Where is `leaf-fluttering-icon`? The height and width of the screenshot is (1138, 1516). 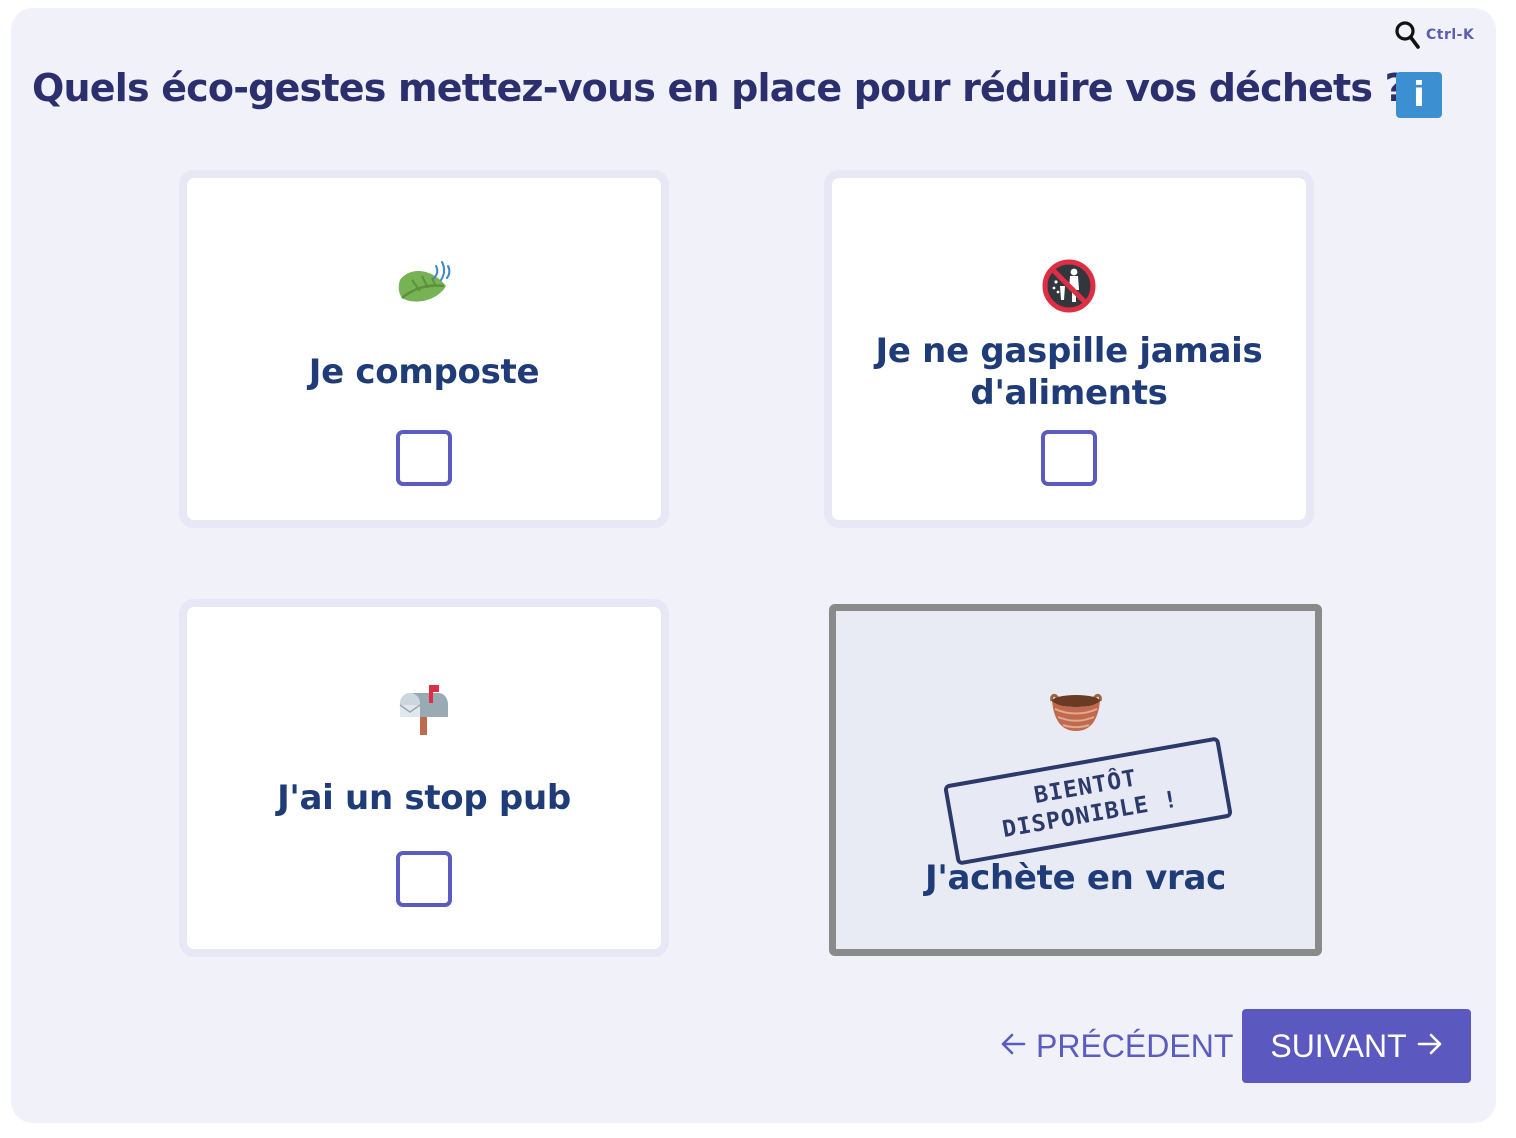
leaf-fluttering-icon is located at coordinates (424, 286).